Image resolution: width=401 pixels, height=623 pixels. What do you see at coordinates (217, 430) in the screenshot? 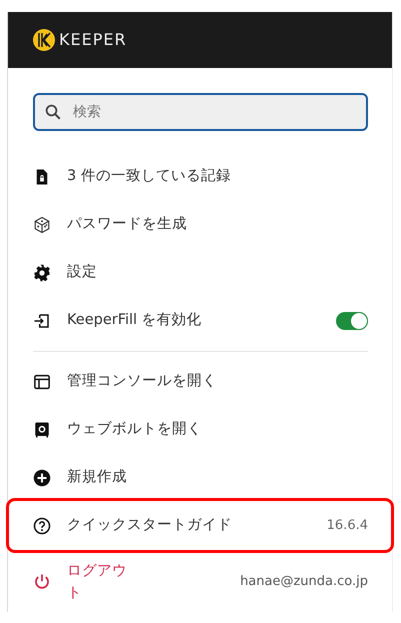
I see `menu-link: ウェブボルトを開く` at bounding box center [217, 430].